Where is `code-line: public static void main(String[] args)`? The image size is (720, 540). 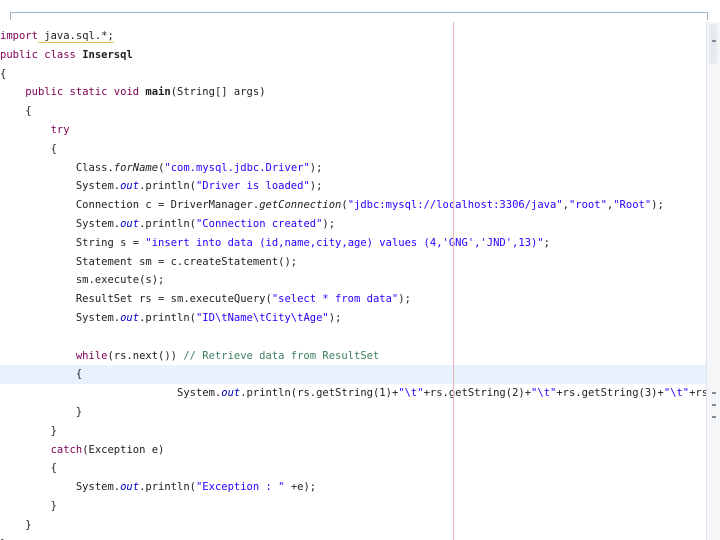
code-line: public static void main(String[] args) is located at coordinates (353, 92).